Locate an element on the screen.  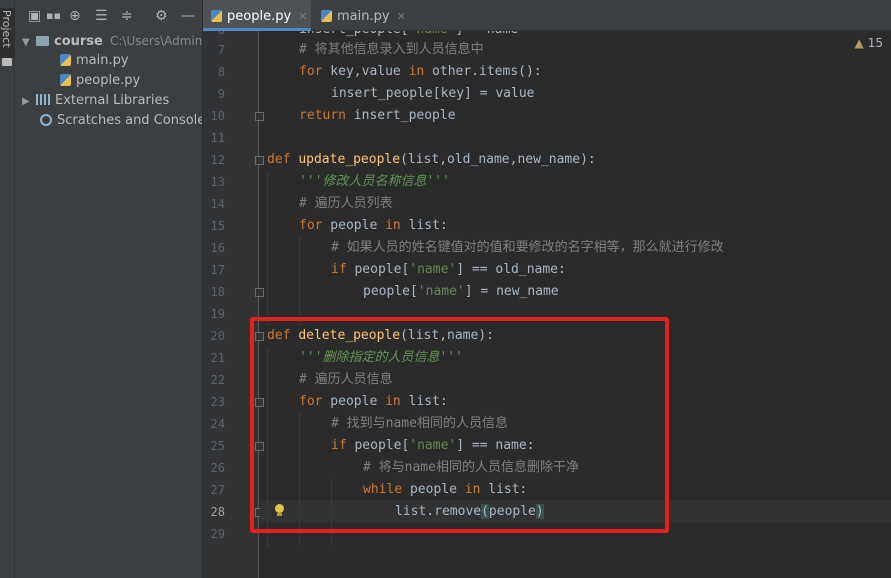
line-number: 24 is located at coordinates (217, 424).